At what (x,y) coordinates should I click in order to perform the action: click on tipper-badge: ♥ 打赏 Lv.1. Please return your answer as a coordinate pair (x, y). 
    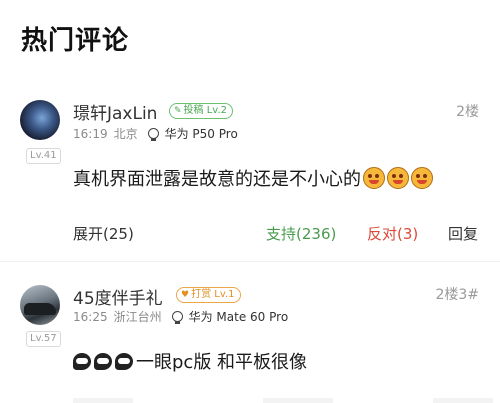
    Looking at the image, I should click on (208, 295).